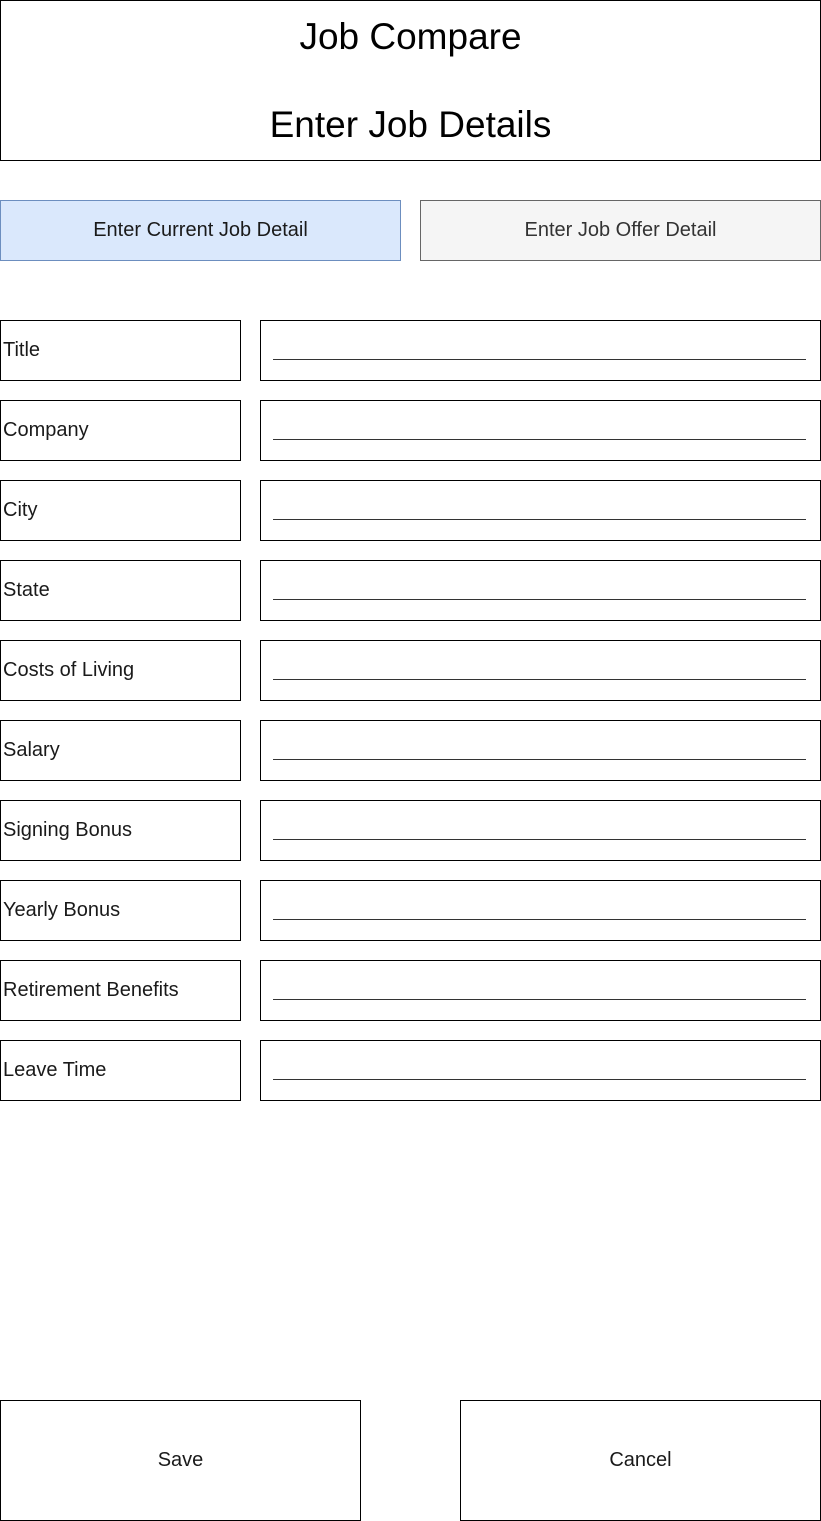 Image resolution: width=821 pixels, height=1521 pixels. I want to click on leave-time-label: Leave Time, so click(120, 1070).